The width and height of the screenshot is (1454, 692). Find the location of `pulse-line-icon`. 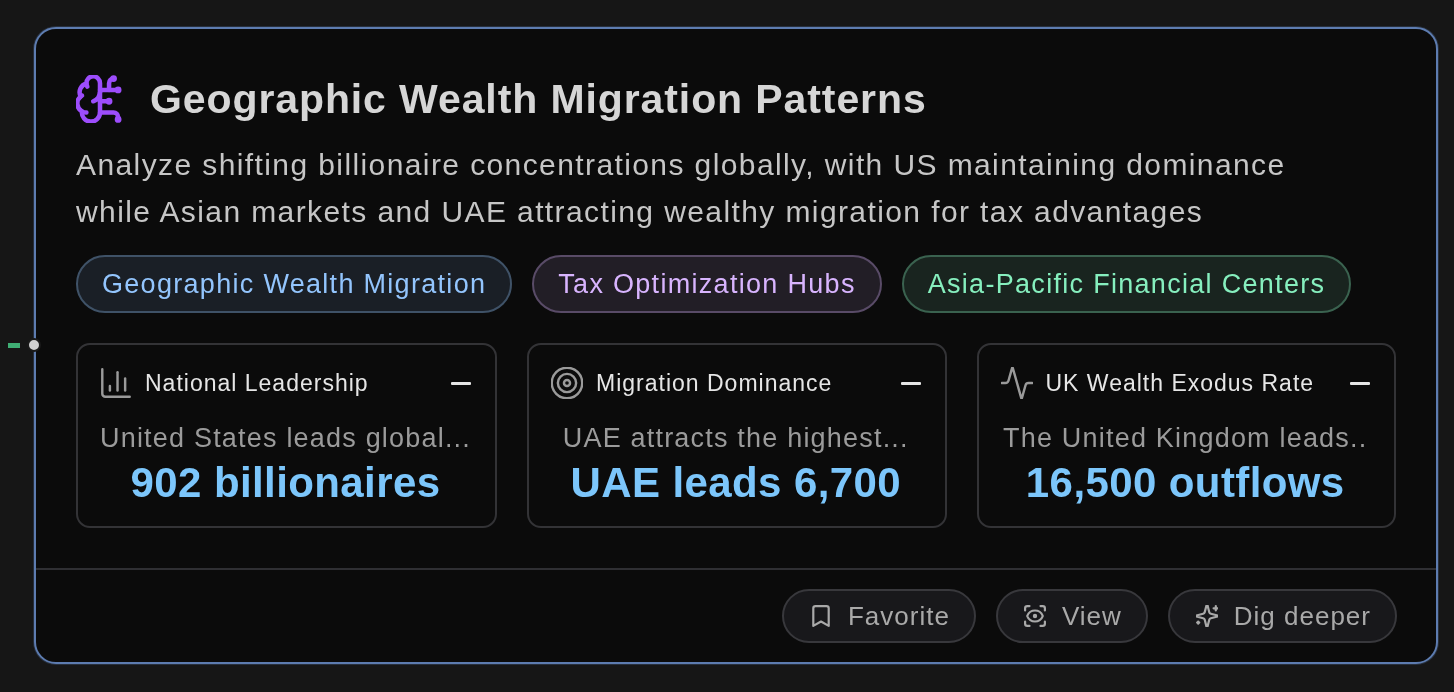

pulse-line-icon is located at coordinates (1016, 383).